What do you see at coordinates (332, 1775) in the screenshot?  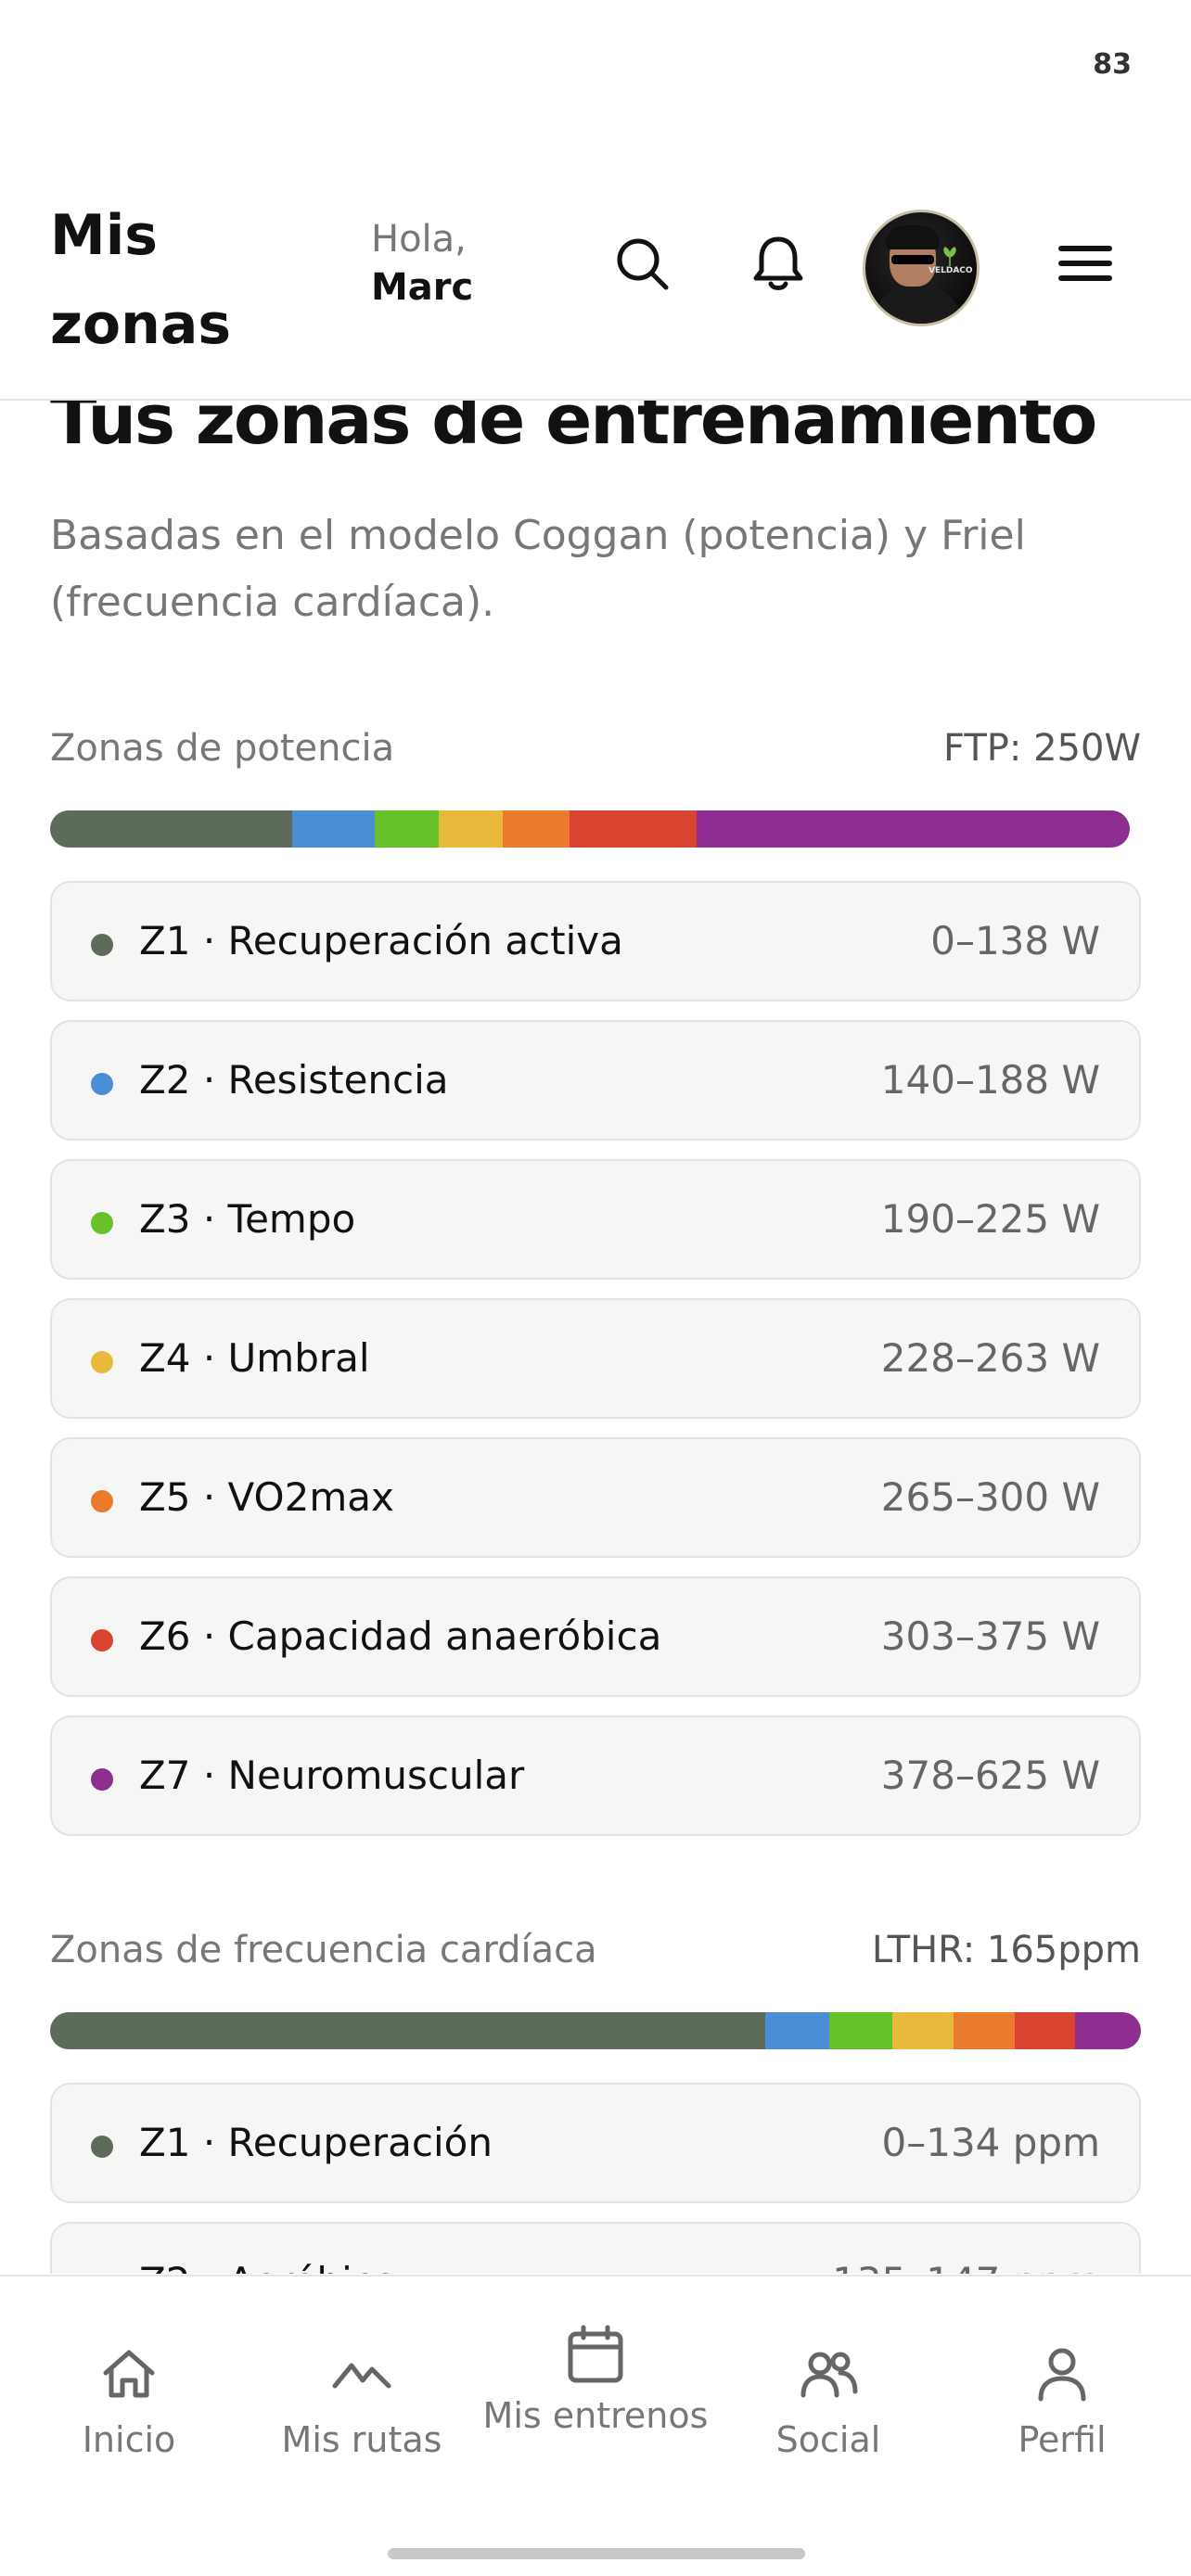 I see `zone-name: Z7 · Neuromuscular` at bounding box center [332, 1775].